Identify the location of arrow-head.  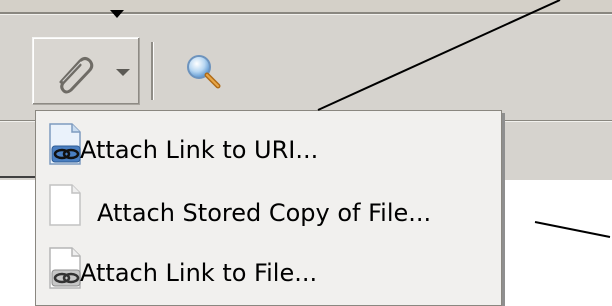
(117, 14).